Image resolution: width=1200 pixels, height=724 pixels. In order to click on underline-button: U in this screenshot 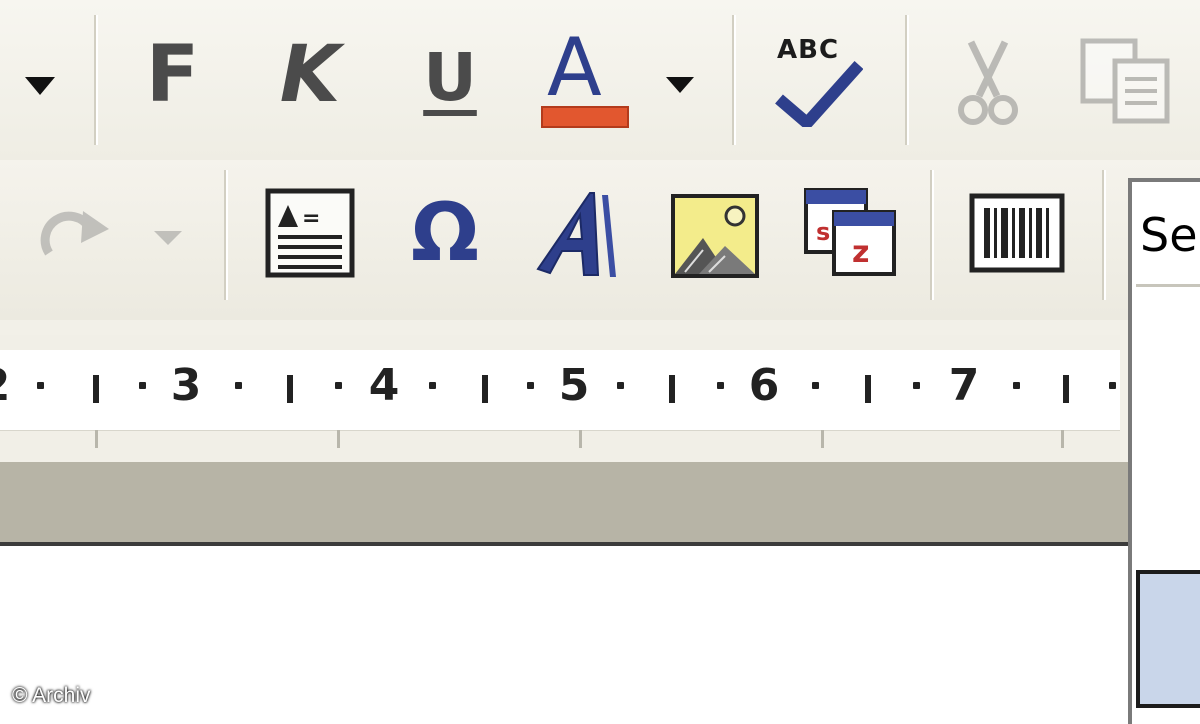, I will do `click(450, 77)`.